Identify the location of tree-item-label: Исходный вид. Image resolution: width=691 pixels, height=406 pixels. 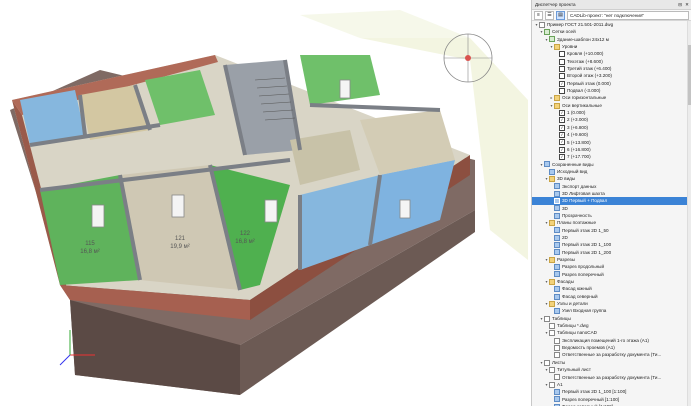
(572, 171).